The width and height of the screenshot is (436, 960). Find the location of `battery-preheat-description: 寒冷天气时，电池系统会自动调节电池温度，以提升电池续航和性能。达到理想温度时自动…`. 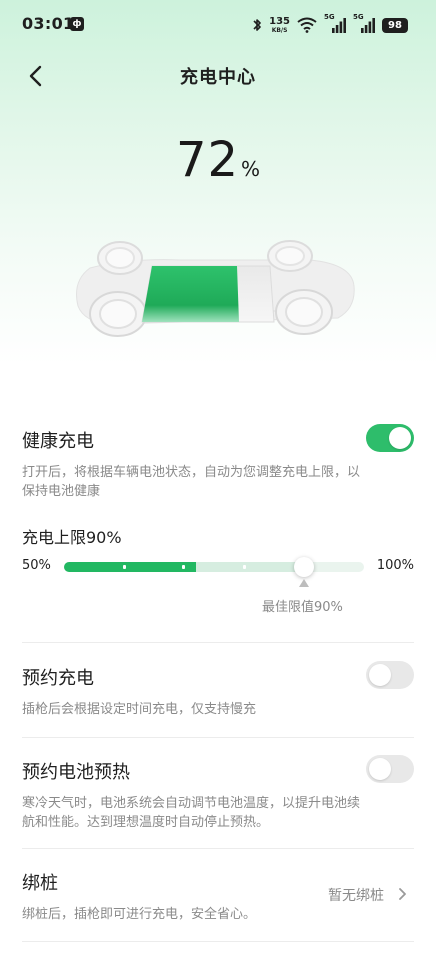

battery-preheat-description: 寒冷天气时，电池系统会自动调节电池温度，以提升电池续航和性能。达到理想温度时自动… is located at coordinates (191, 813).